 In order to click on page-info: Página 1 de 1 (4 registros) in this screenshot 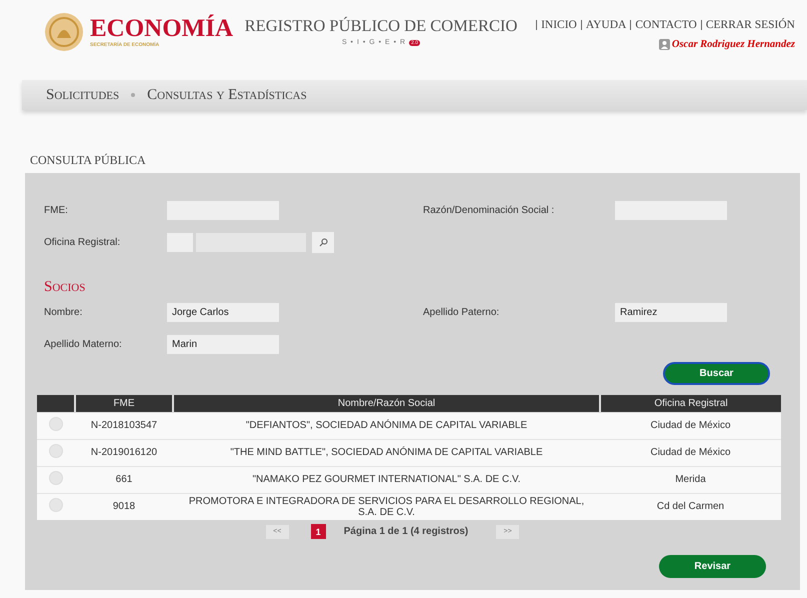, I will do `click(406, 531)`.